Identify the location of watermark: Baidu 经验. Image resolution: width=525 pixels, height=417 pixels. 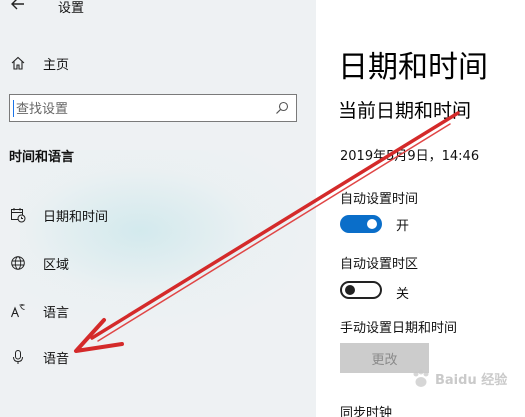
(465, 379).